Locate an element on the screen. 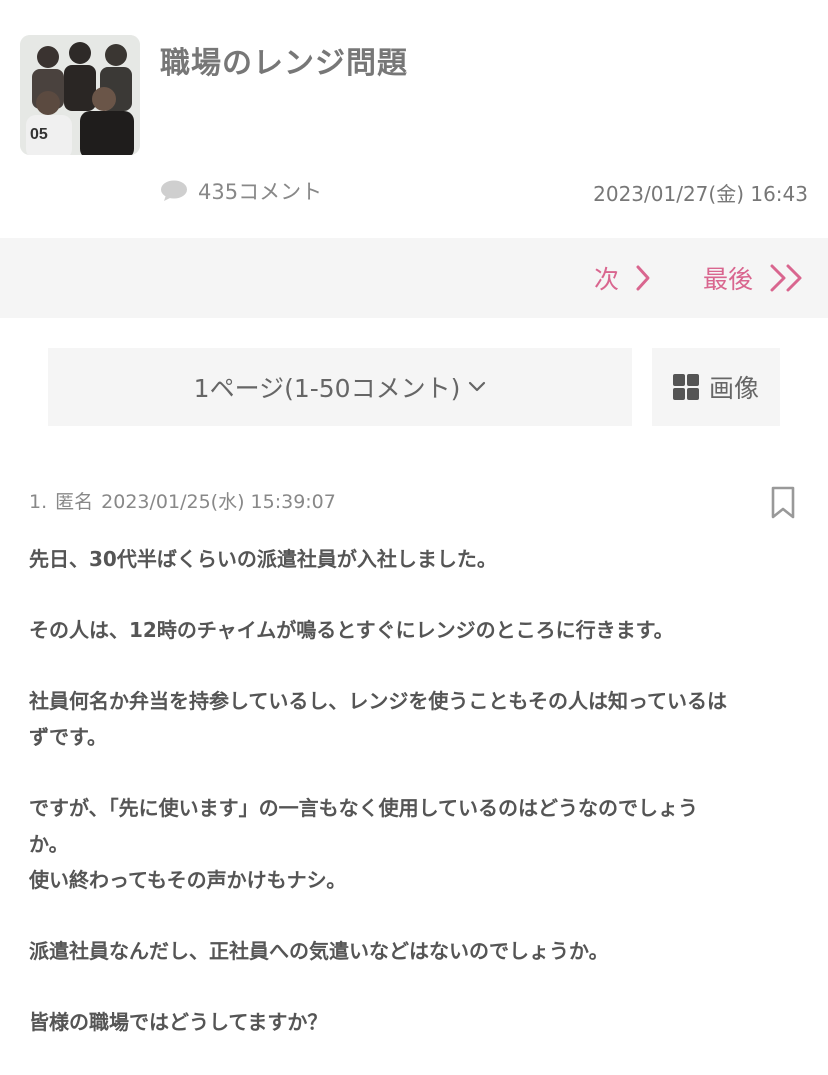 This screenshot has height=1075, width=828. page-select-label: 1ページ(1-50コメント) is located at coordinates (327, 388).